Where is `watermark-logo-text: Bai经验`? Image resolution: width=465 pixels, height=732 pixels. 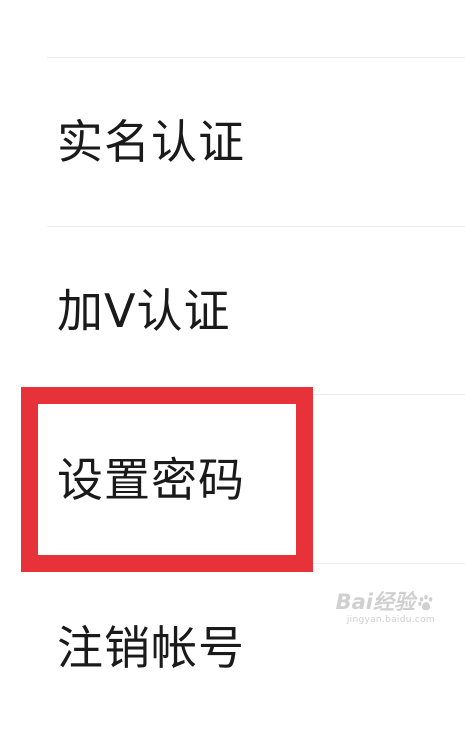 watermark-logo-text: Bai经验 is located at coordinates (375, 602).